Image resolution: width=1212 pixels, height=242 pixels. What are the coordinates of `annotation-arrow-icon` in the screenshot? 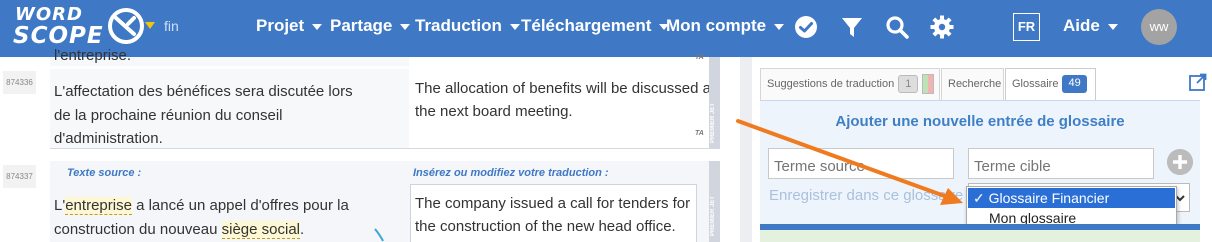 It's located at (849, 162).